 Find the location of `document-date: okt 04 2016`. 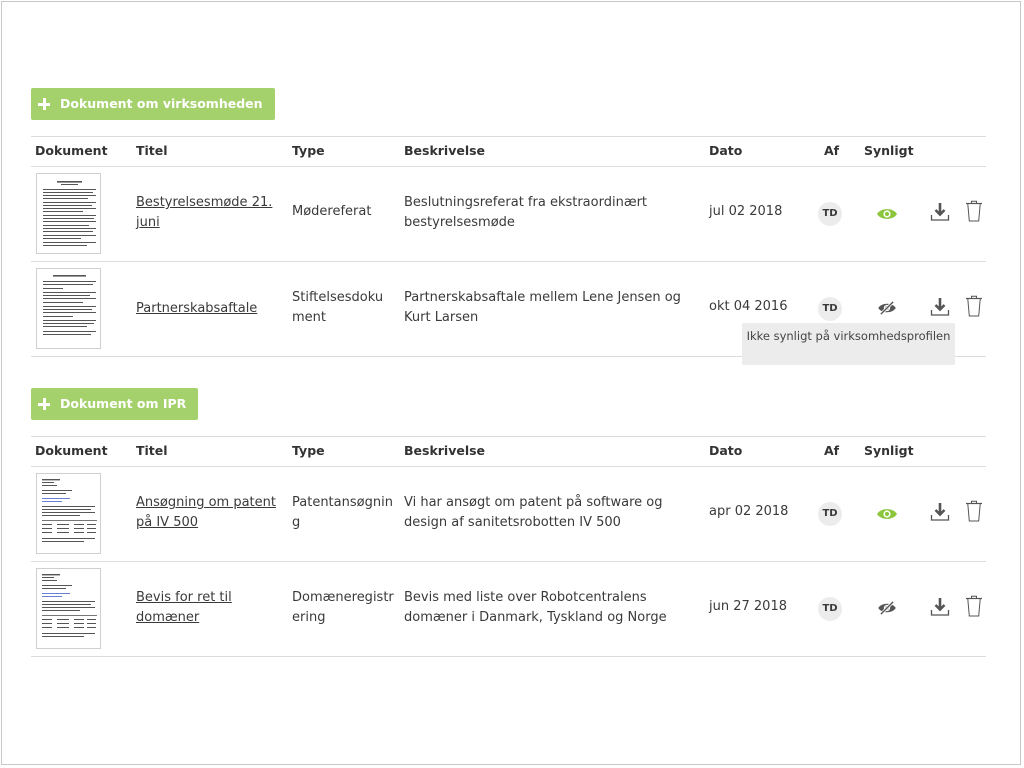

document-date: okt 04 2016 is located at coordinates (748, 306).